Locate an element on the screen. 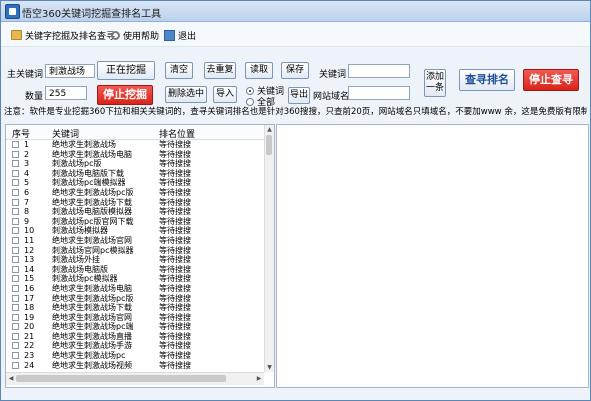 This screenshot has height=401, width=591. table-row: 5 刺激战场pc端模拟器 等待搜搜 is located at coordinates (135, 183).